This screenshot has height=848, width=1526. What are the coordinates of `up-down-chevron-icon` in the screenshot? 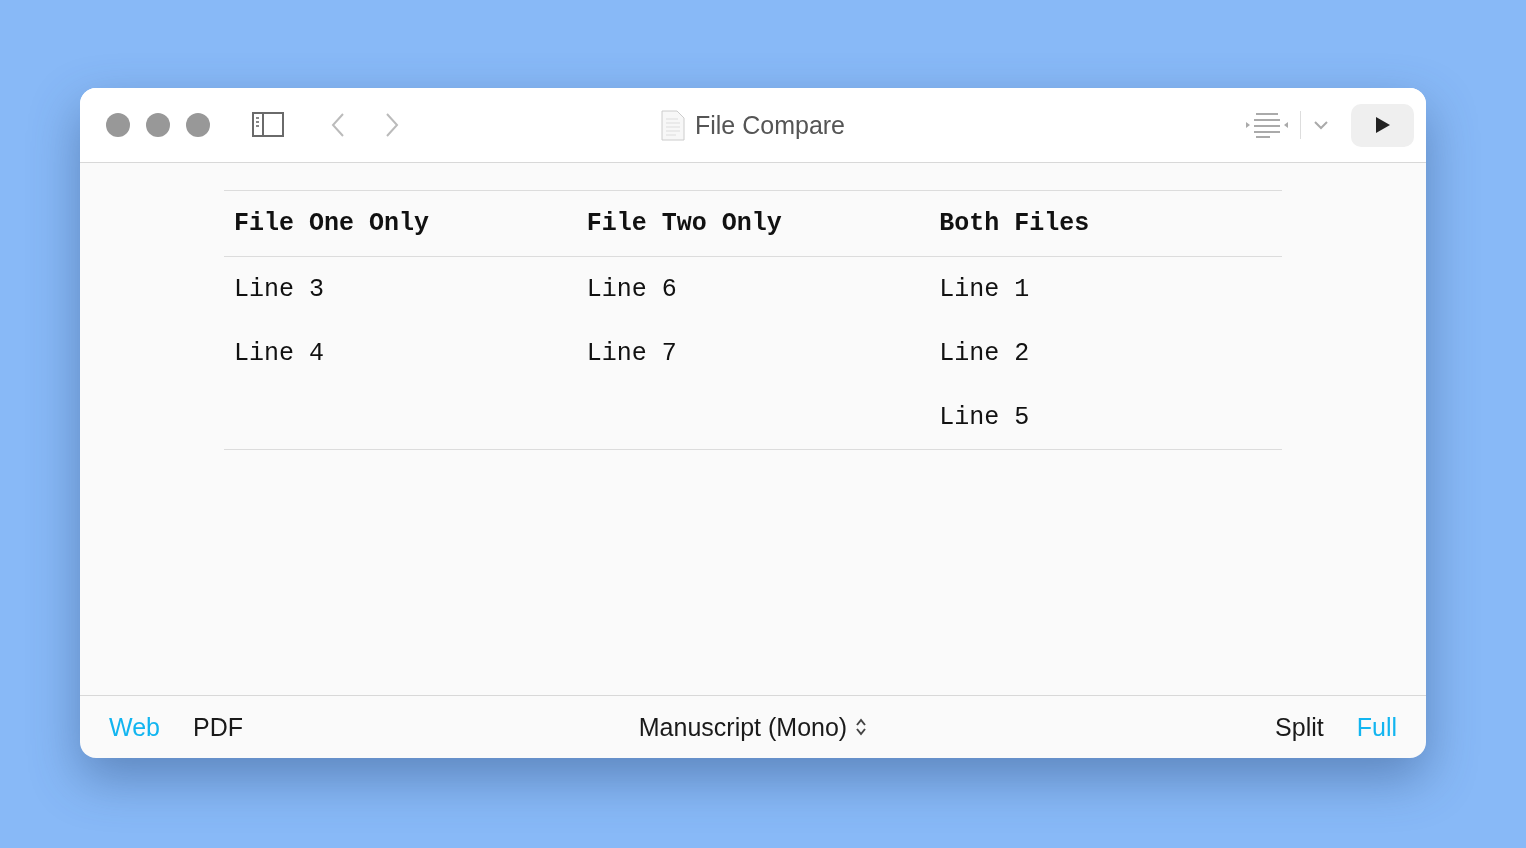 It's located at (861, 727).